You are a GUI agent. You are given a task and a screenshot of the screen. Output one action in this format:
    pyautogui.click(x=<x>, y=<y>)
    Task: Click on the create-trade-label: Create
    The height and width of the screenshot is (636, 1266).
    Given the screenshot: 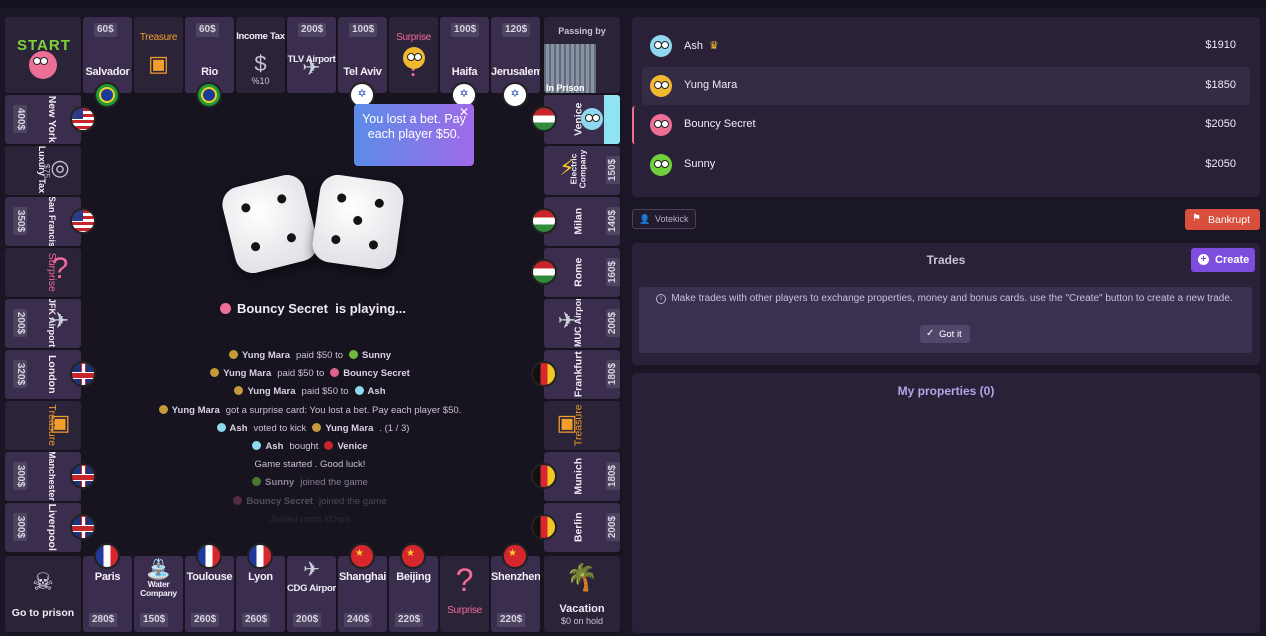 What is the action you would take?
    pyautogui.click(x=1232, y=260)
    